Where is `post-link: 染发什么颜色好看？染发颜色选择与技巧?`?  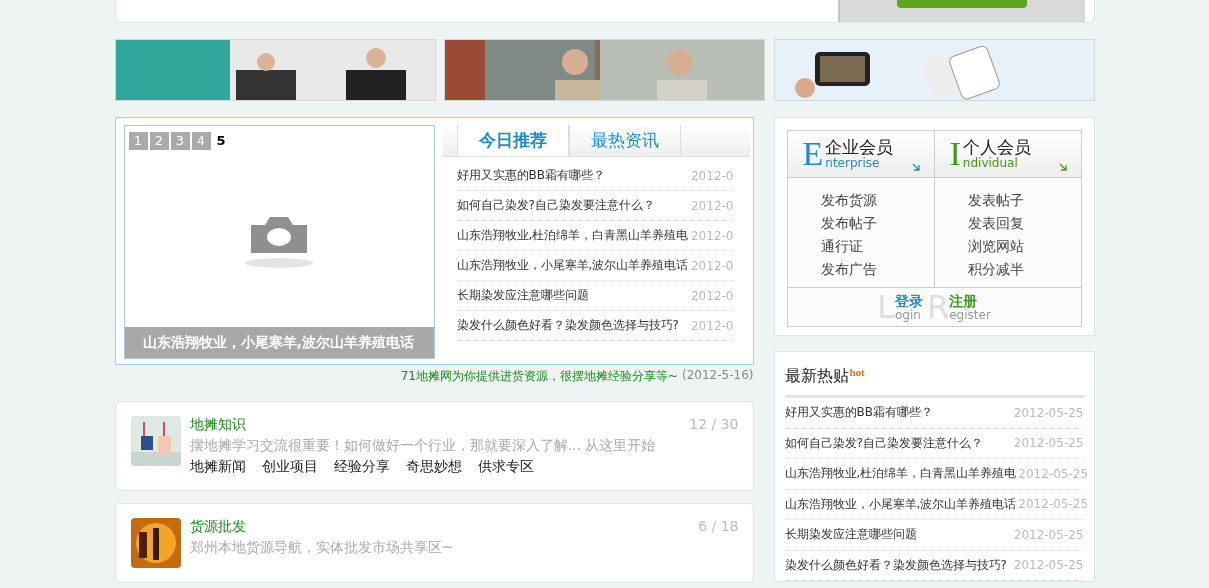
post-link: 染发什么颜色好看？染发颜色选择与技巧? is located at coordinates (895, 565).